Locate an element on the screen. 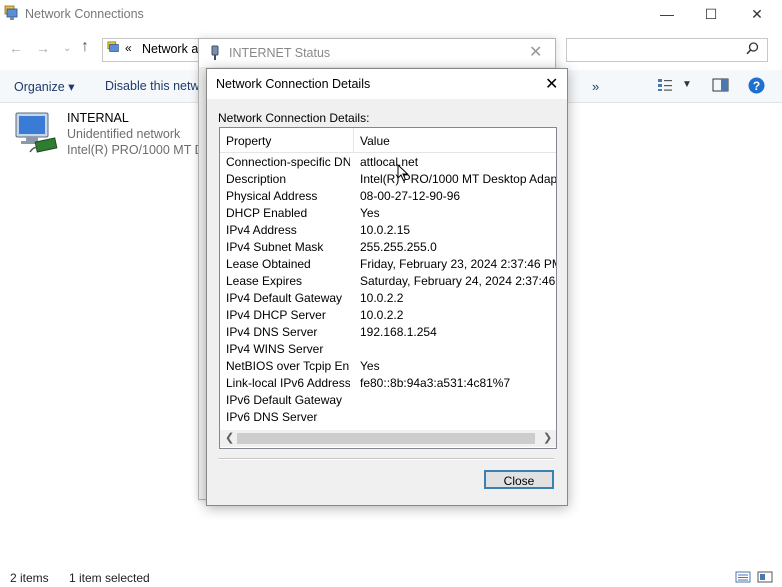 This screenshot has width=782, height=587. network-connections-icon is located at coordinates (11, 12).